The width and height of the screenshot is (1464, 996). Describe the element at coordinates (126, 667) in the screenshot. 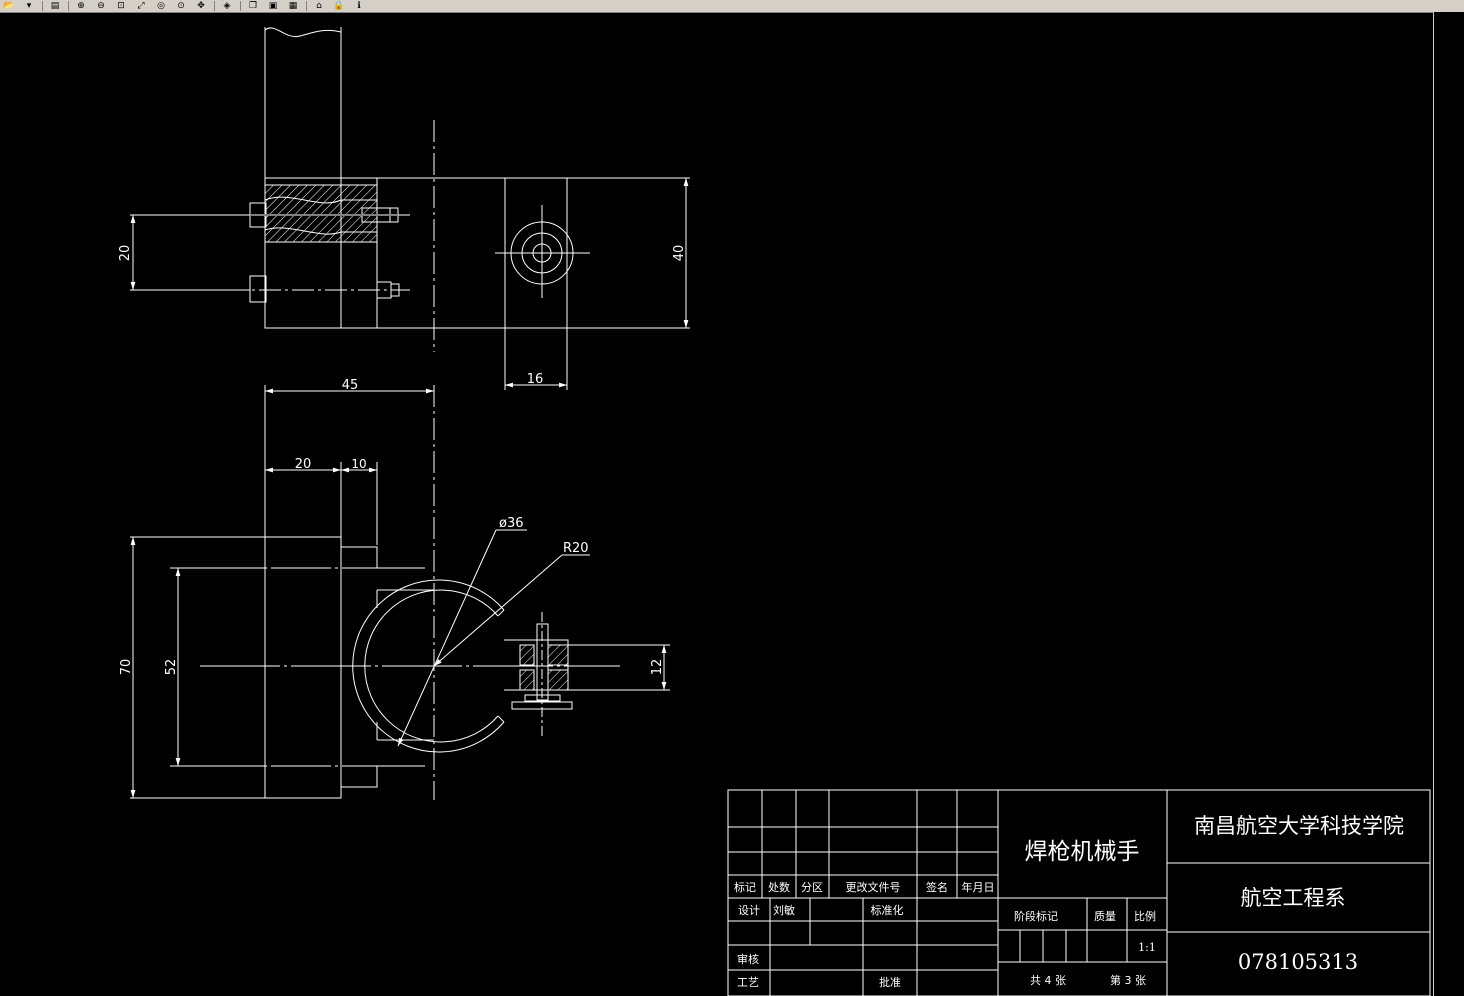

I see `dim-70: 70` at that location.